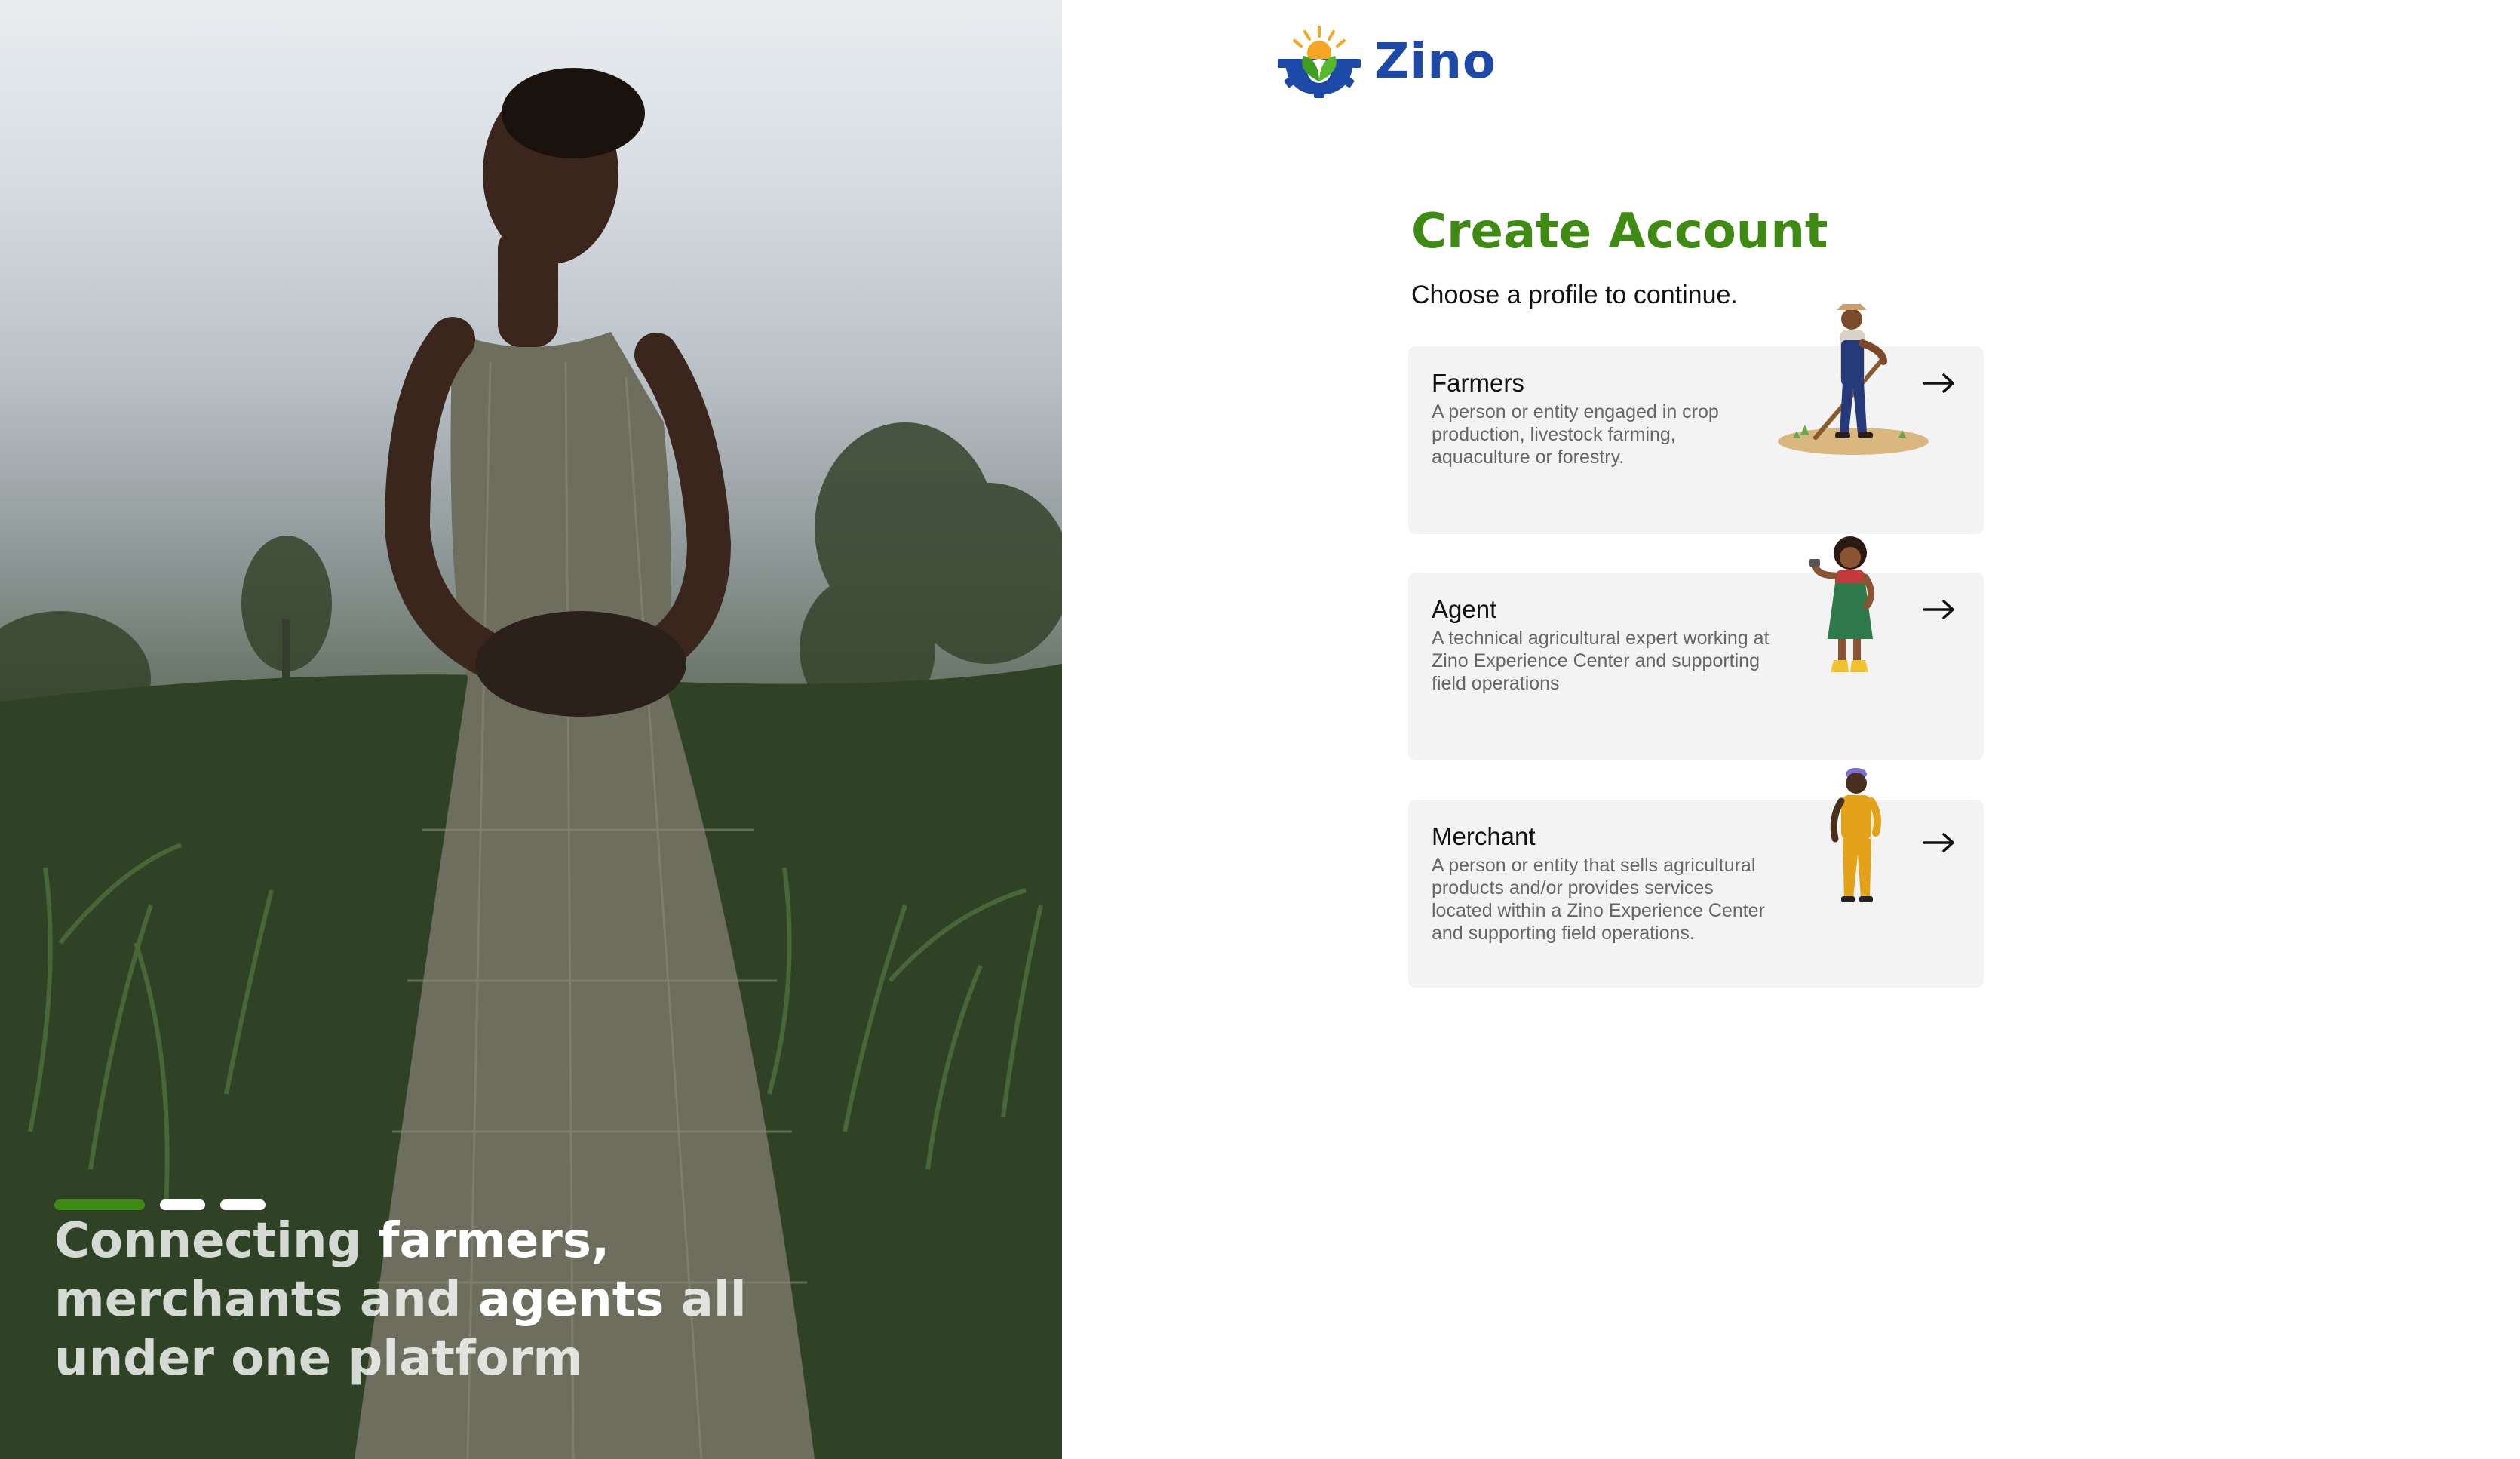 This screenshot has height=1459, width=2520. I want to click on tagline-highlight-farmers: farmers,, so click(494, 1241).